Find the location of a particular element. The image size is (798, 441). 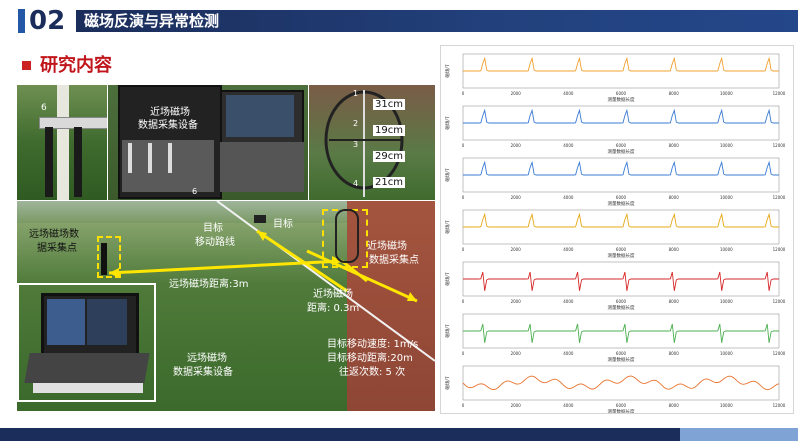

section-bullet is located at coordinates (26, 65).